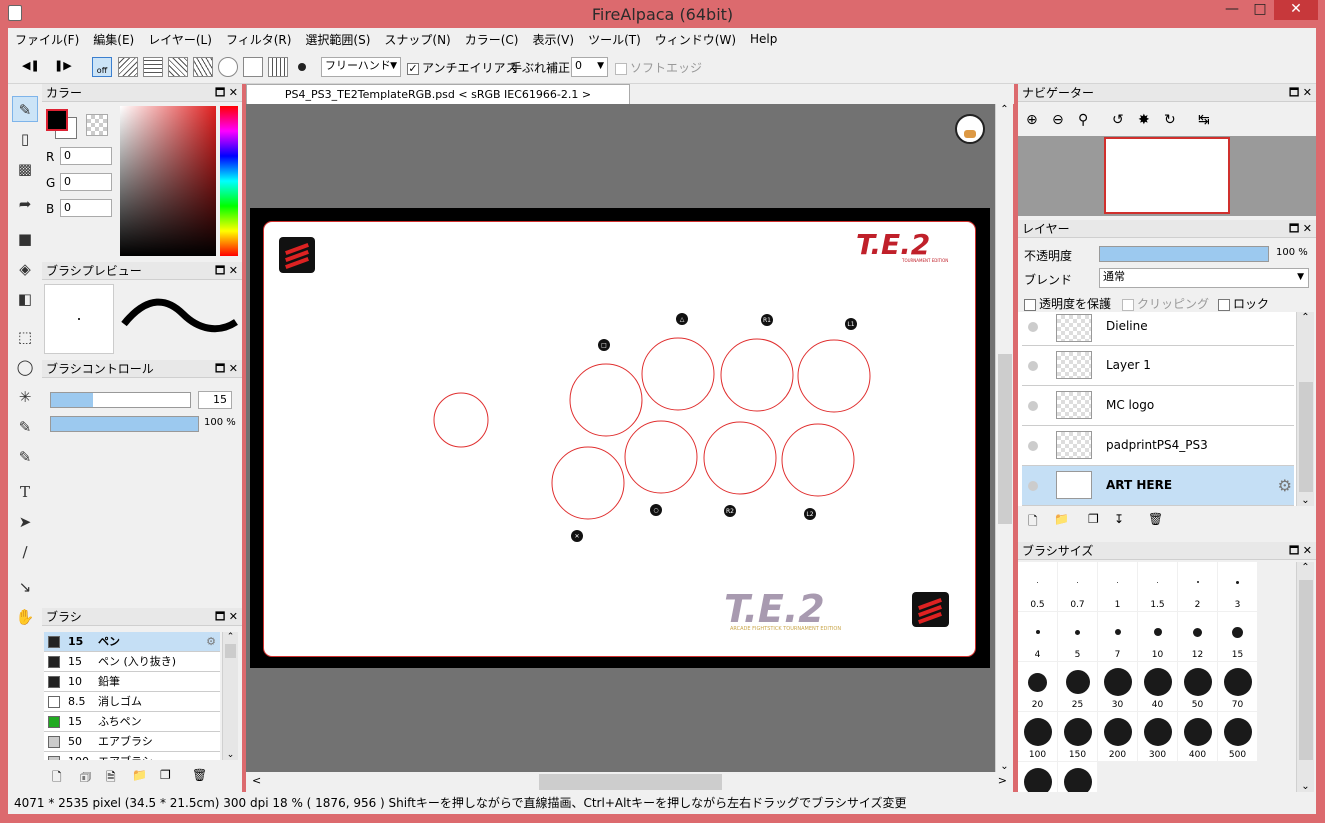 The width and height of the screenshot is (1325, 823). Describe the element at coordinates (25, 367) in the screenshot. I see `lasso-tool-icon: ◯` at that location.